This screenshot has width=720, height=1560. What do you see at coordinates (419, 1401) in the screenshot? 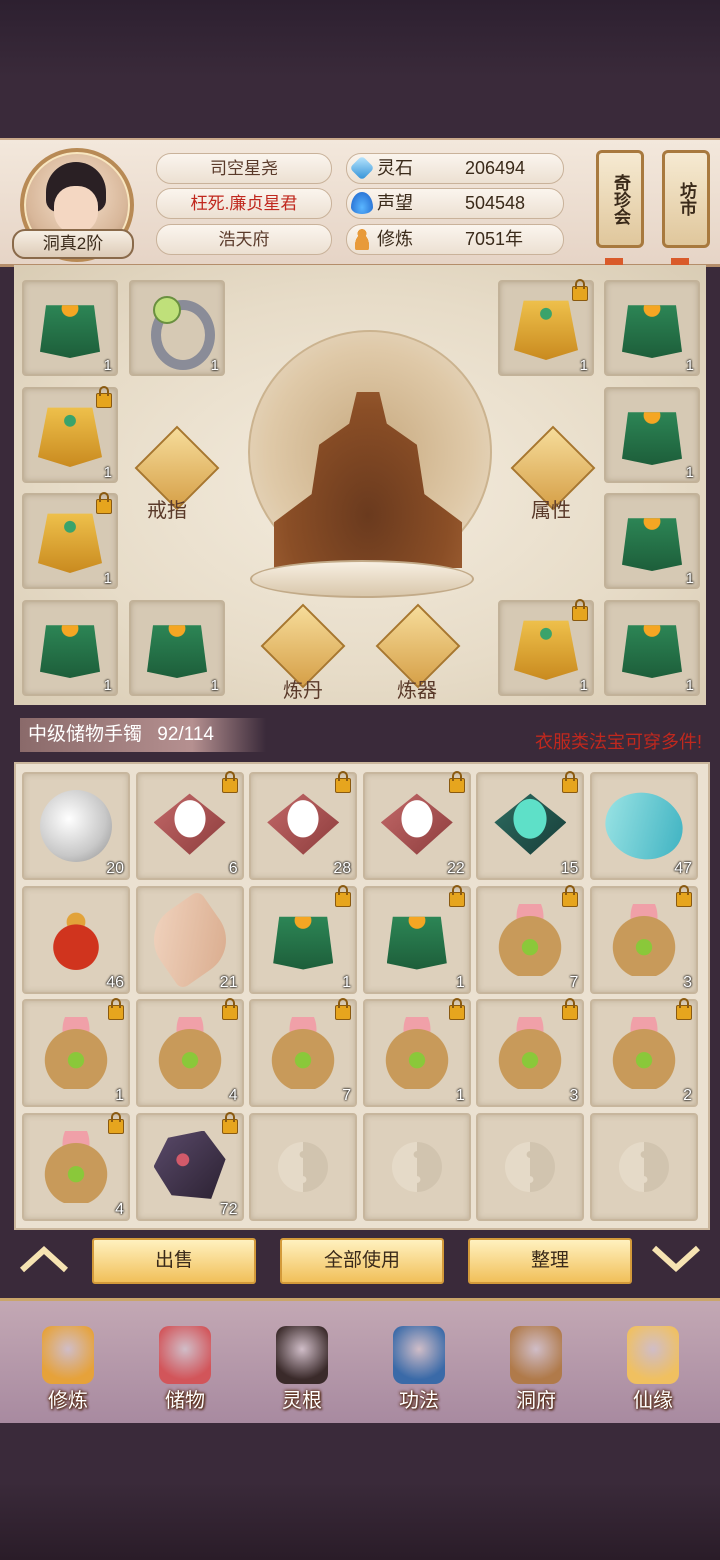
I see `nav-label: 功法` at bounding box center [419, 1401].